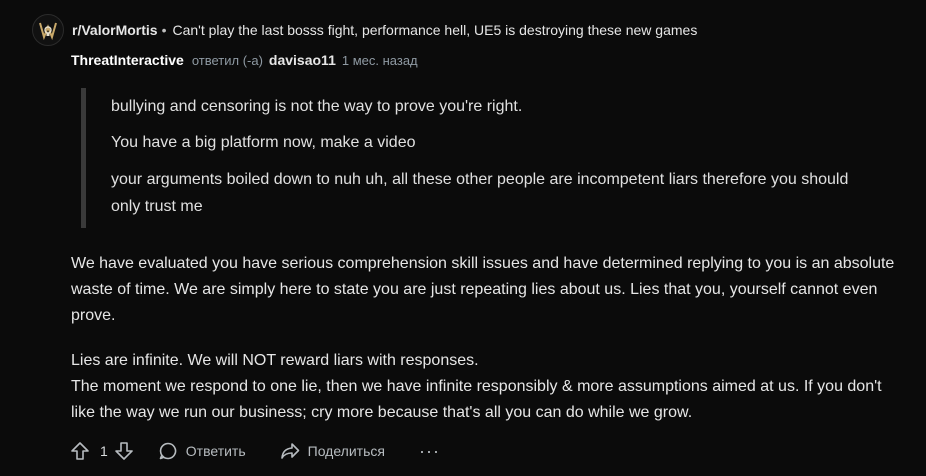  I want to click on skull-avatar-icon, so click(48, 31).